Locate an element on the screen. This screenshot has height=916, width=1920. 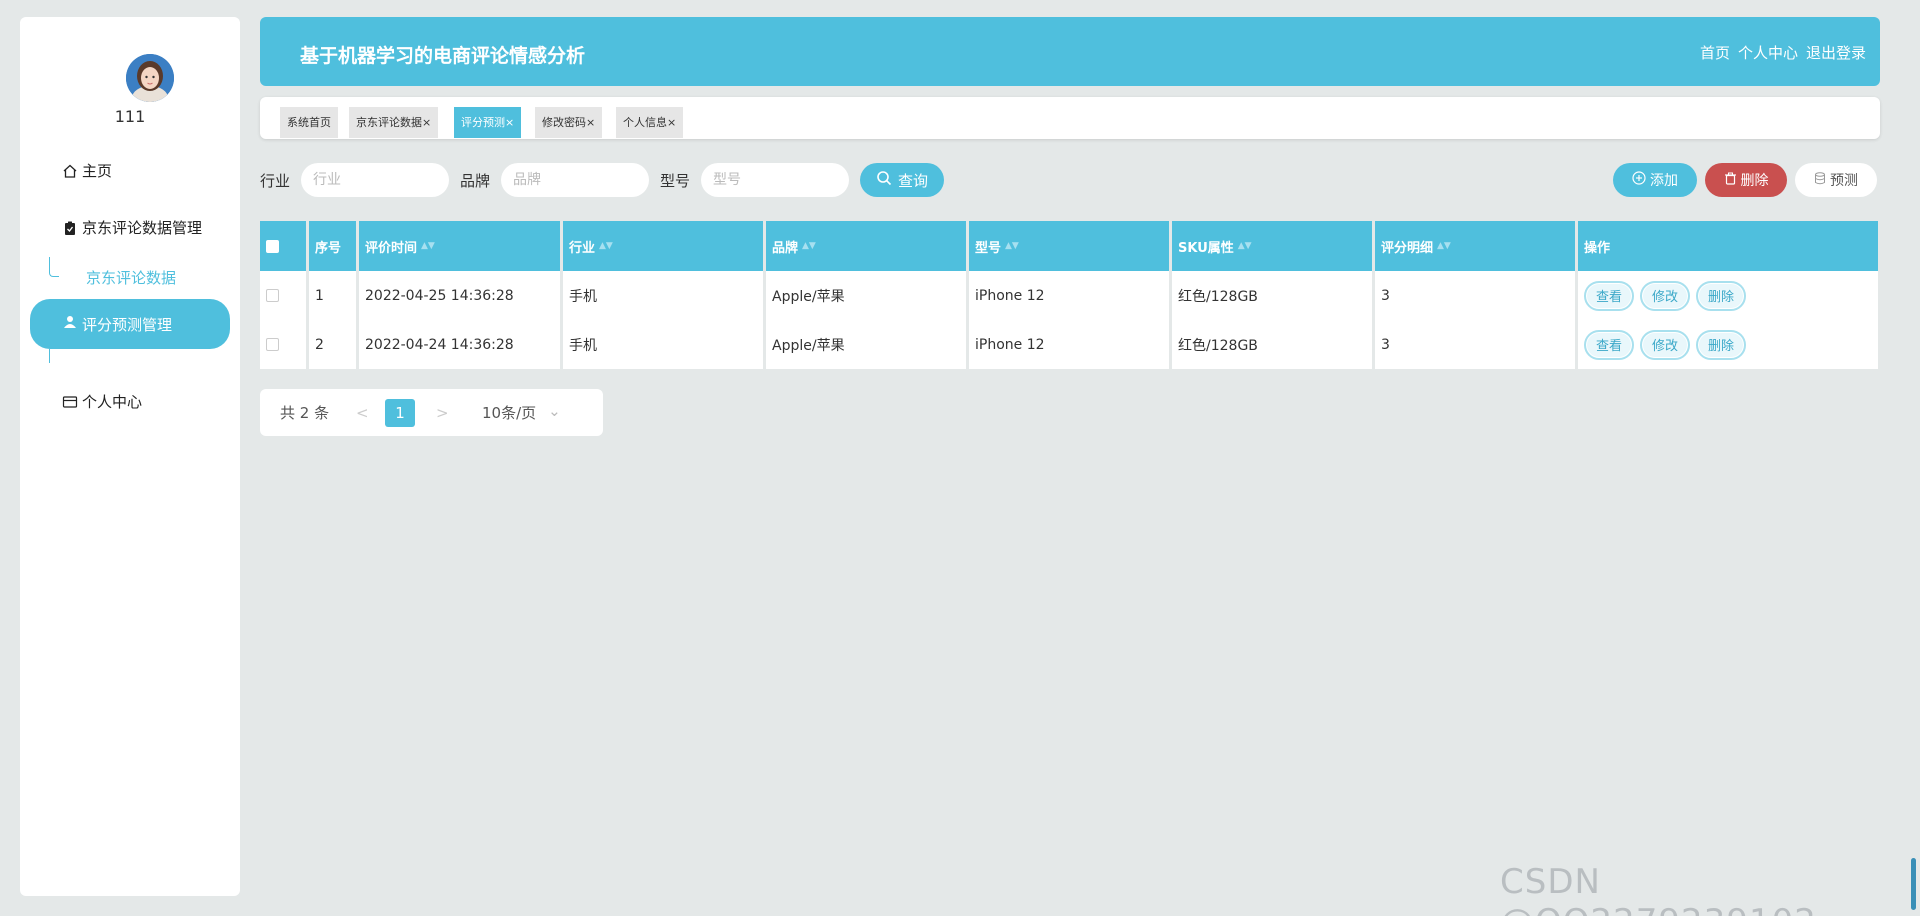
delete-button: 删除 is located at coordinates (1746, 180).